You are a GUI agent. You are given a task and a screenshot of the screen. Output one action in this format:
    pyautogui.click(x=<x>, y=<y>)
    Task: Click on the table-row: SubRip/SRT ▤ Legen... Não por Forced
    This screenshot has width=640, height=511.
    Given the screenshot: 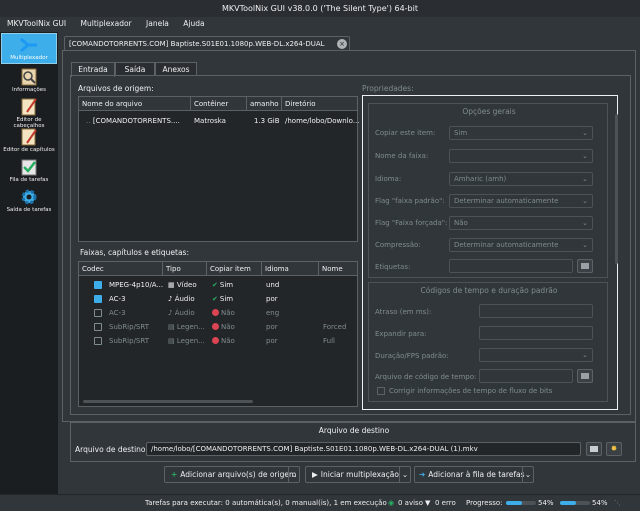 What is the action you would take?
    pyautogui.click(x=218, y=327)
    